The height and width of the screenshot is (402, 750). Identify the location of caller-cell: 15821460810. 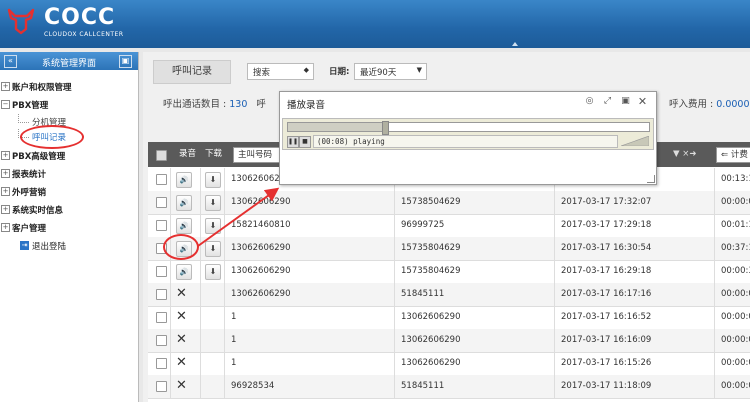
(309, 225).